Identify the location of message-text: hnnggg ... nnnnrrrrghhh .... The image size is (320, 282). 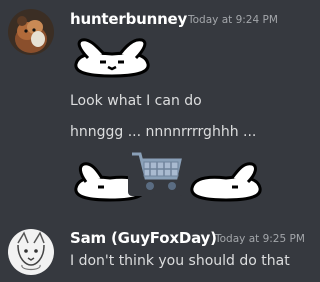
(163, 132).